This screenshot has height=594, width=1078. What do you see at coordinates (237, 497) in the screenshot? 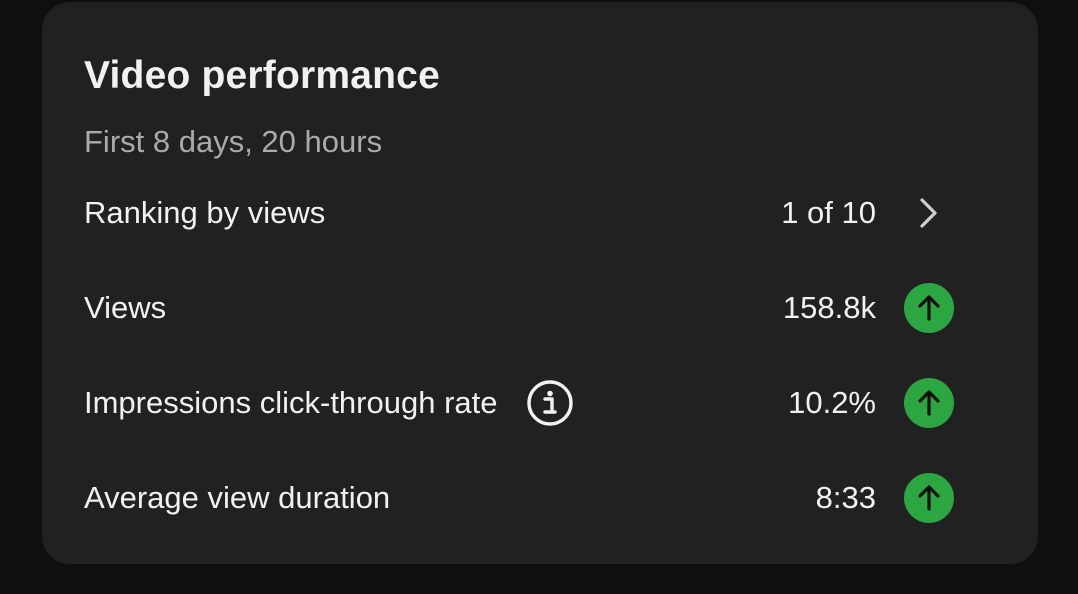
I see `avg-duration-label: Average view duration` at bounding box center [237, 497].